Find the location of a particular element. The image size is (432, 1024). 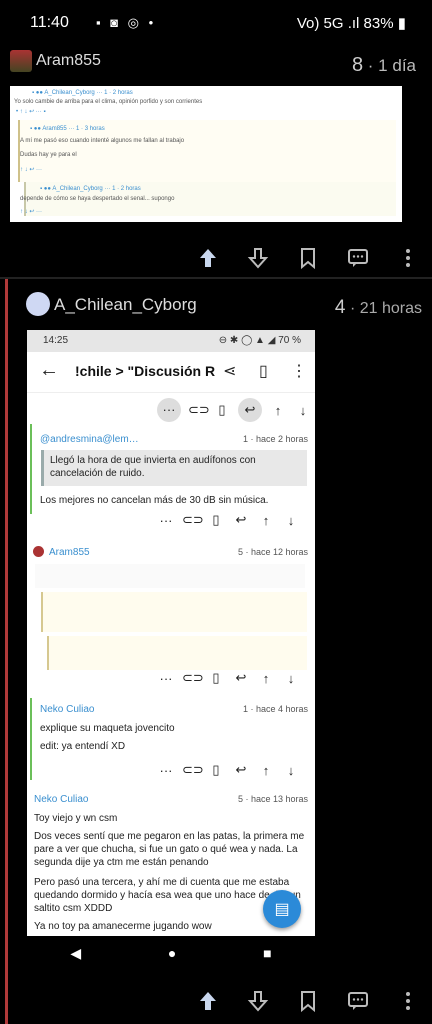

comment-score: 4 · 21 horas is located at coordinates (378, 307).